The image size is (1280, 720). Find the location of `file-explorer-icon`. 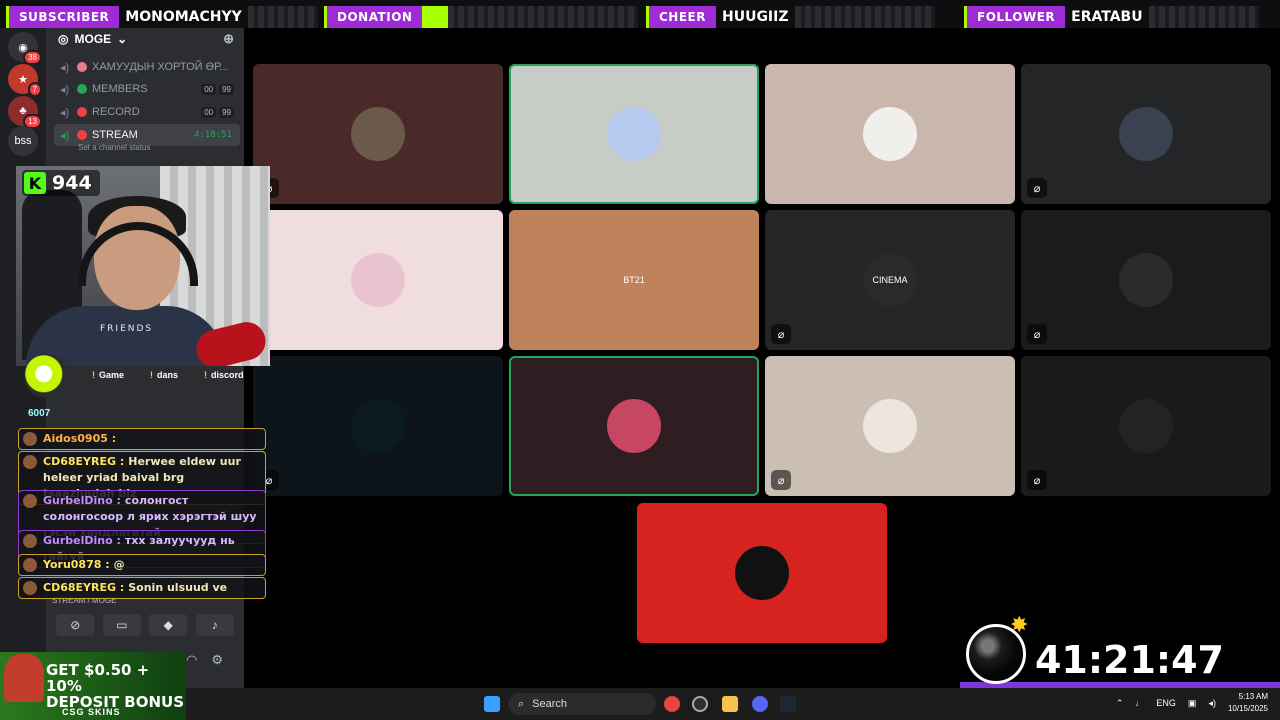

file-explorer-icon is located at coordinates (730, 704).